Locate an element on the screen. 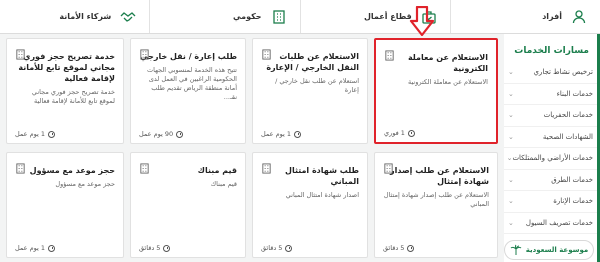 The image size is (600, 262). card-title: طلب إعارة / نقل خارجي is located at coordinates (188, 56).